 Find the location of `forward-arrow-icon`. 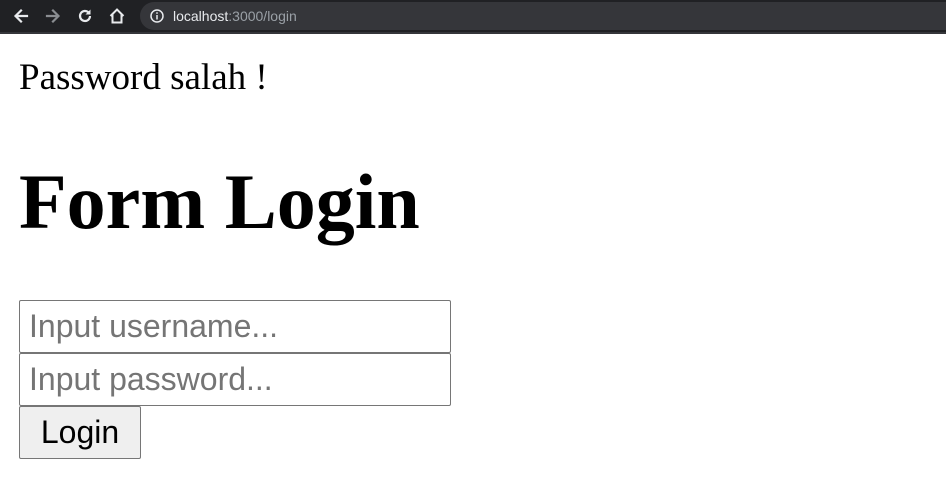

forward-arrow-icon is located at coordinates (53, 16).